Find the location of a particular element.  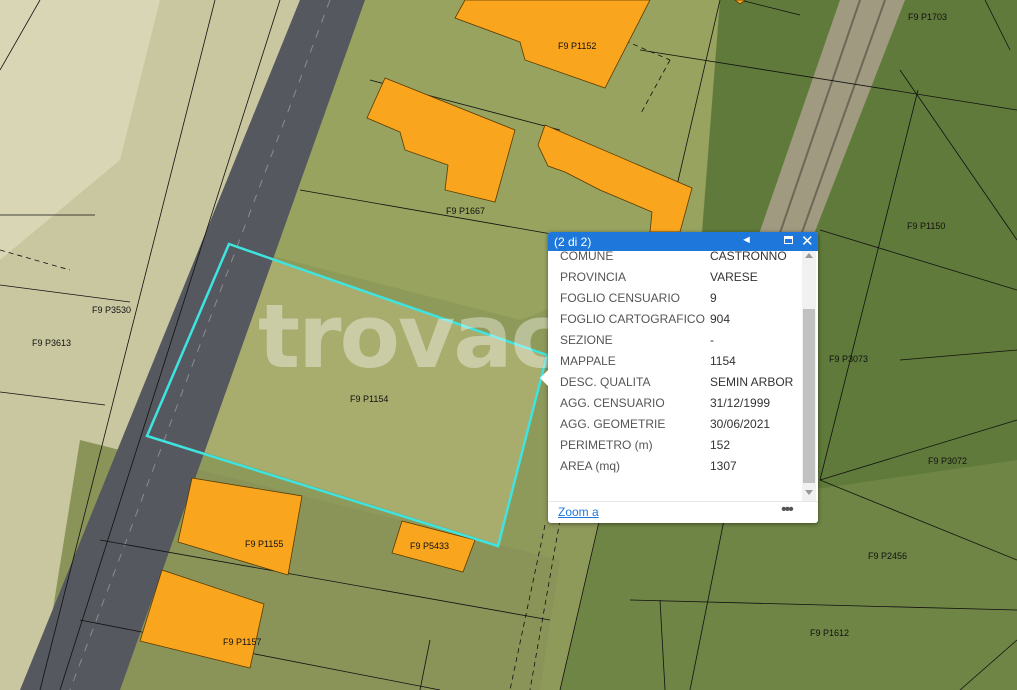

attribute-row: AREA (mq) 1307 is located at coordinates (680, 469).